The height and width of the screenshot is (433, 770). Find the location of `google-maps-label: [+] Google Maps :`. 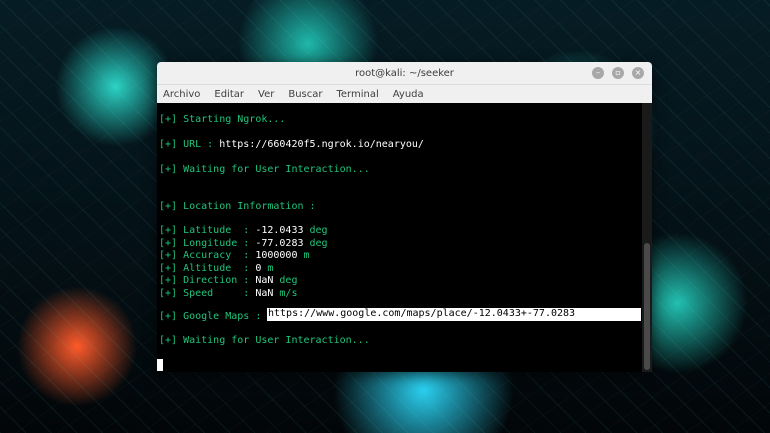

google-maps-label: [+] Google Maps : is located at coordinates (213, 316).